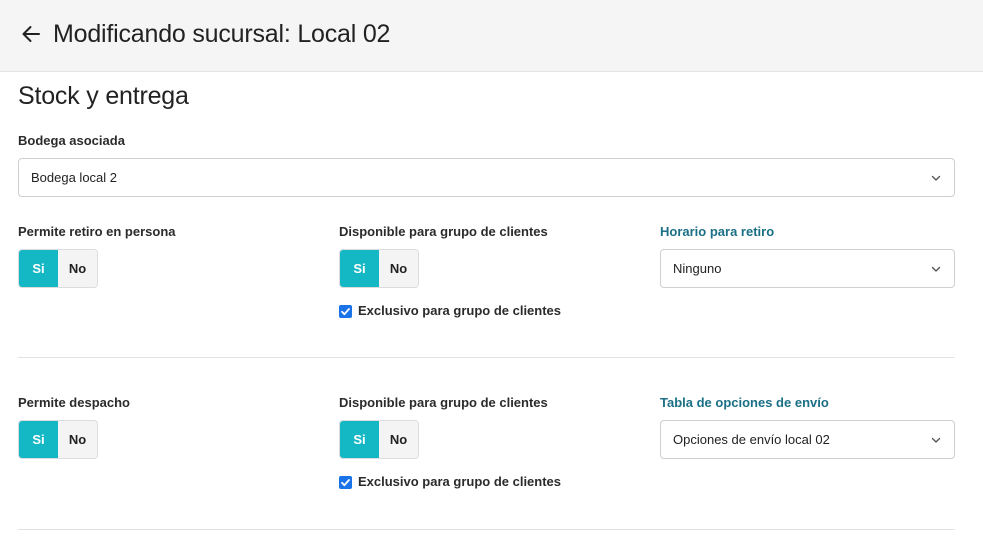 This screenshot has width=983, height=542. I want to click on arrow-left-icon, so click(31, 34).